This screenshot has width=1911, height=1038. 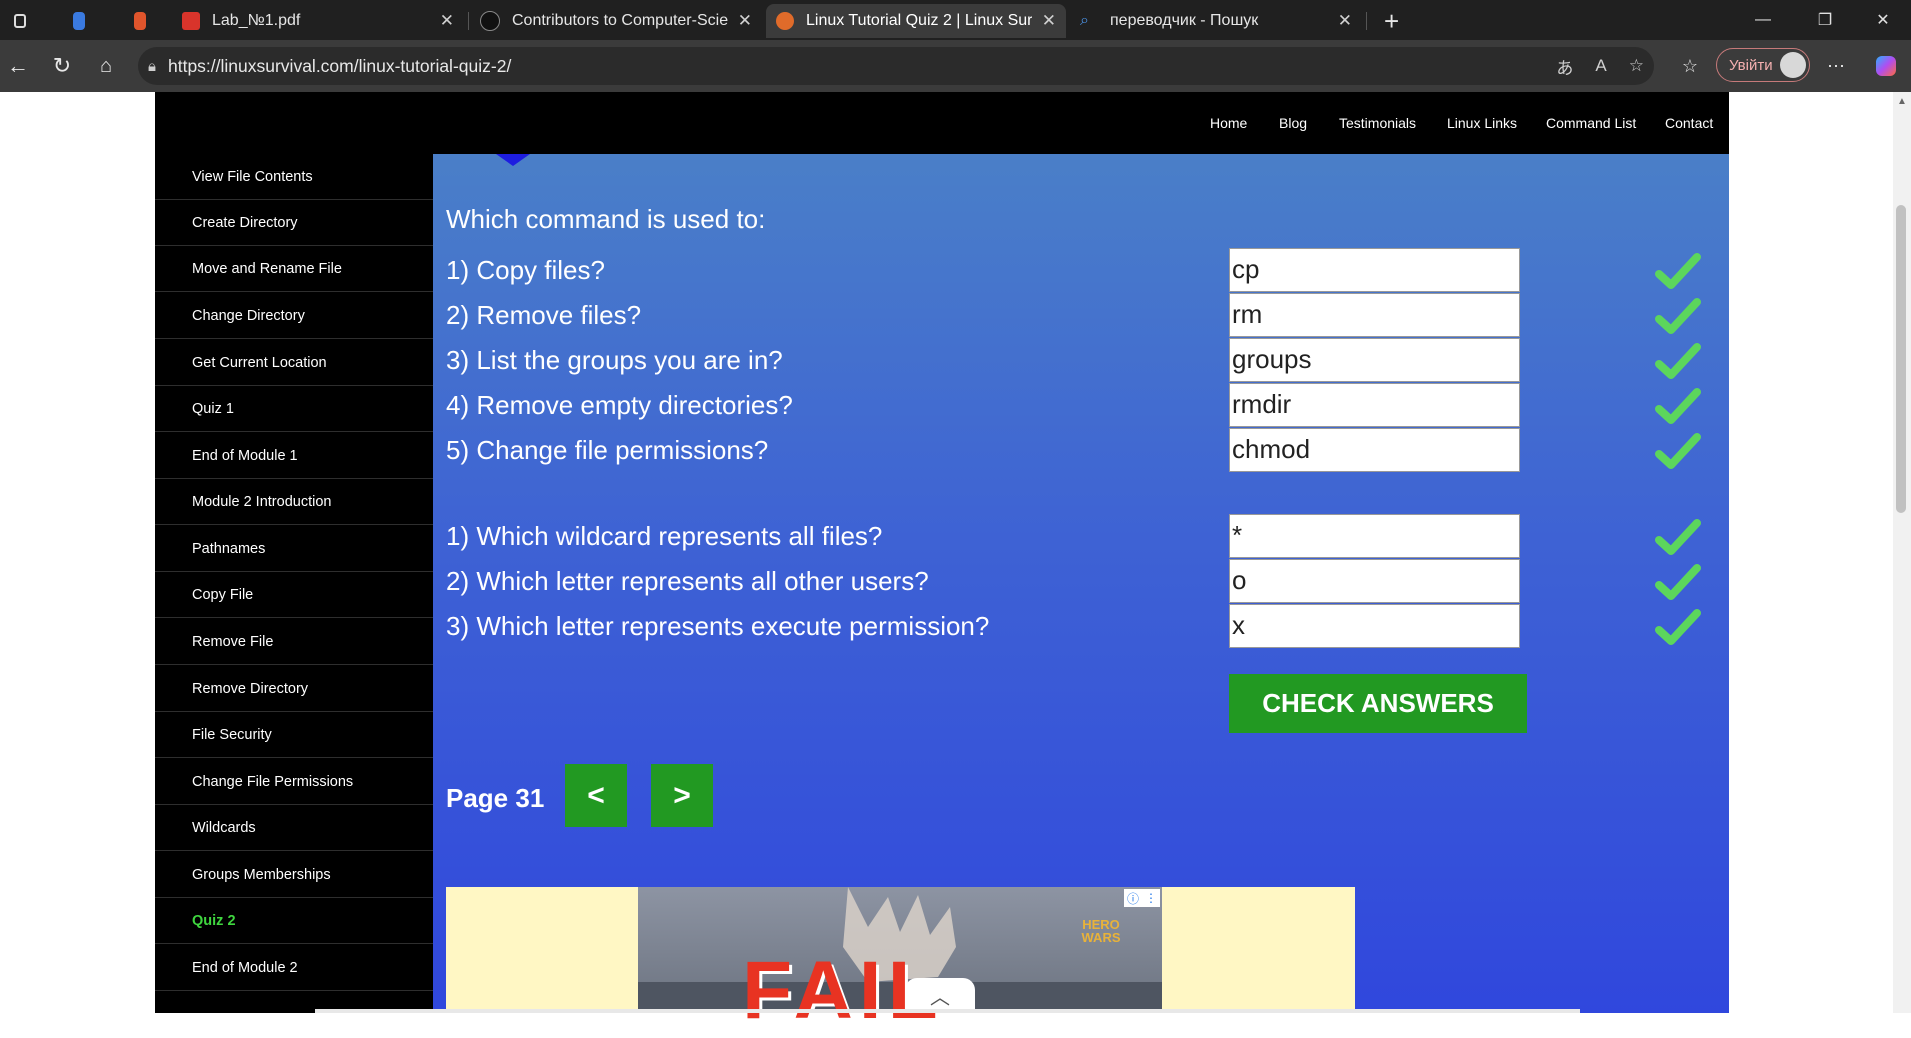 I want to click on ad-choices: ⓘ ⋮, so click(x=1142, y=898).